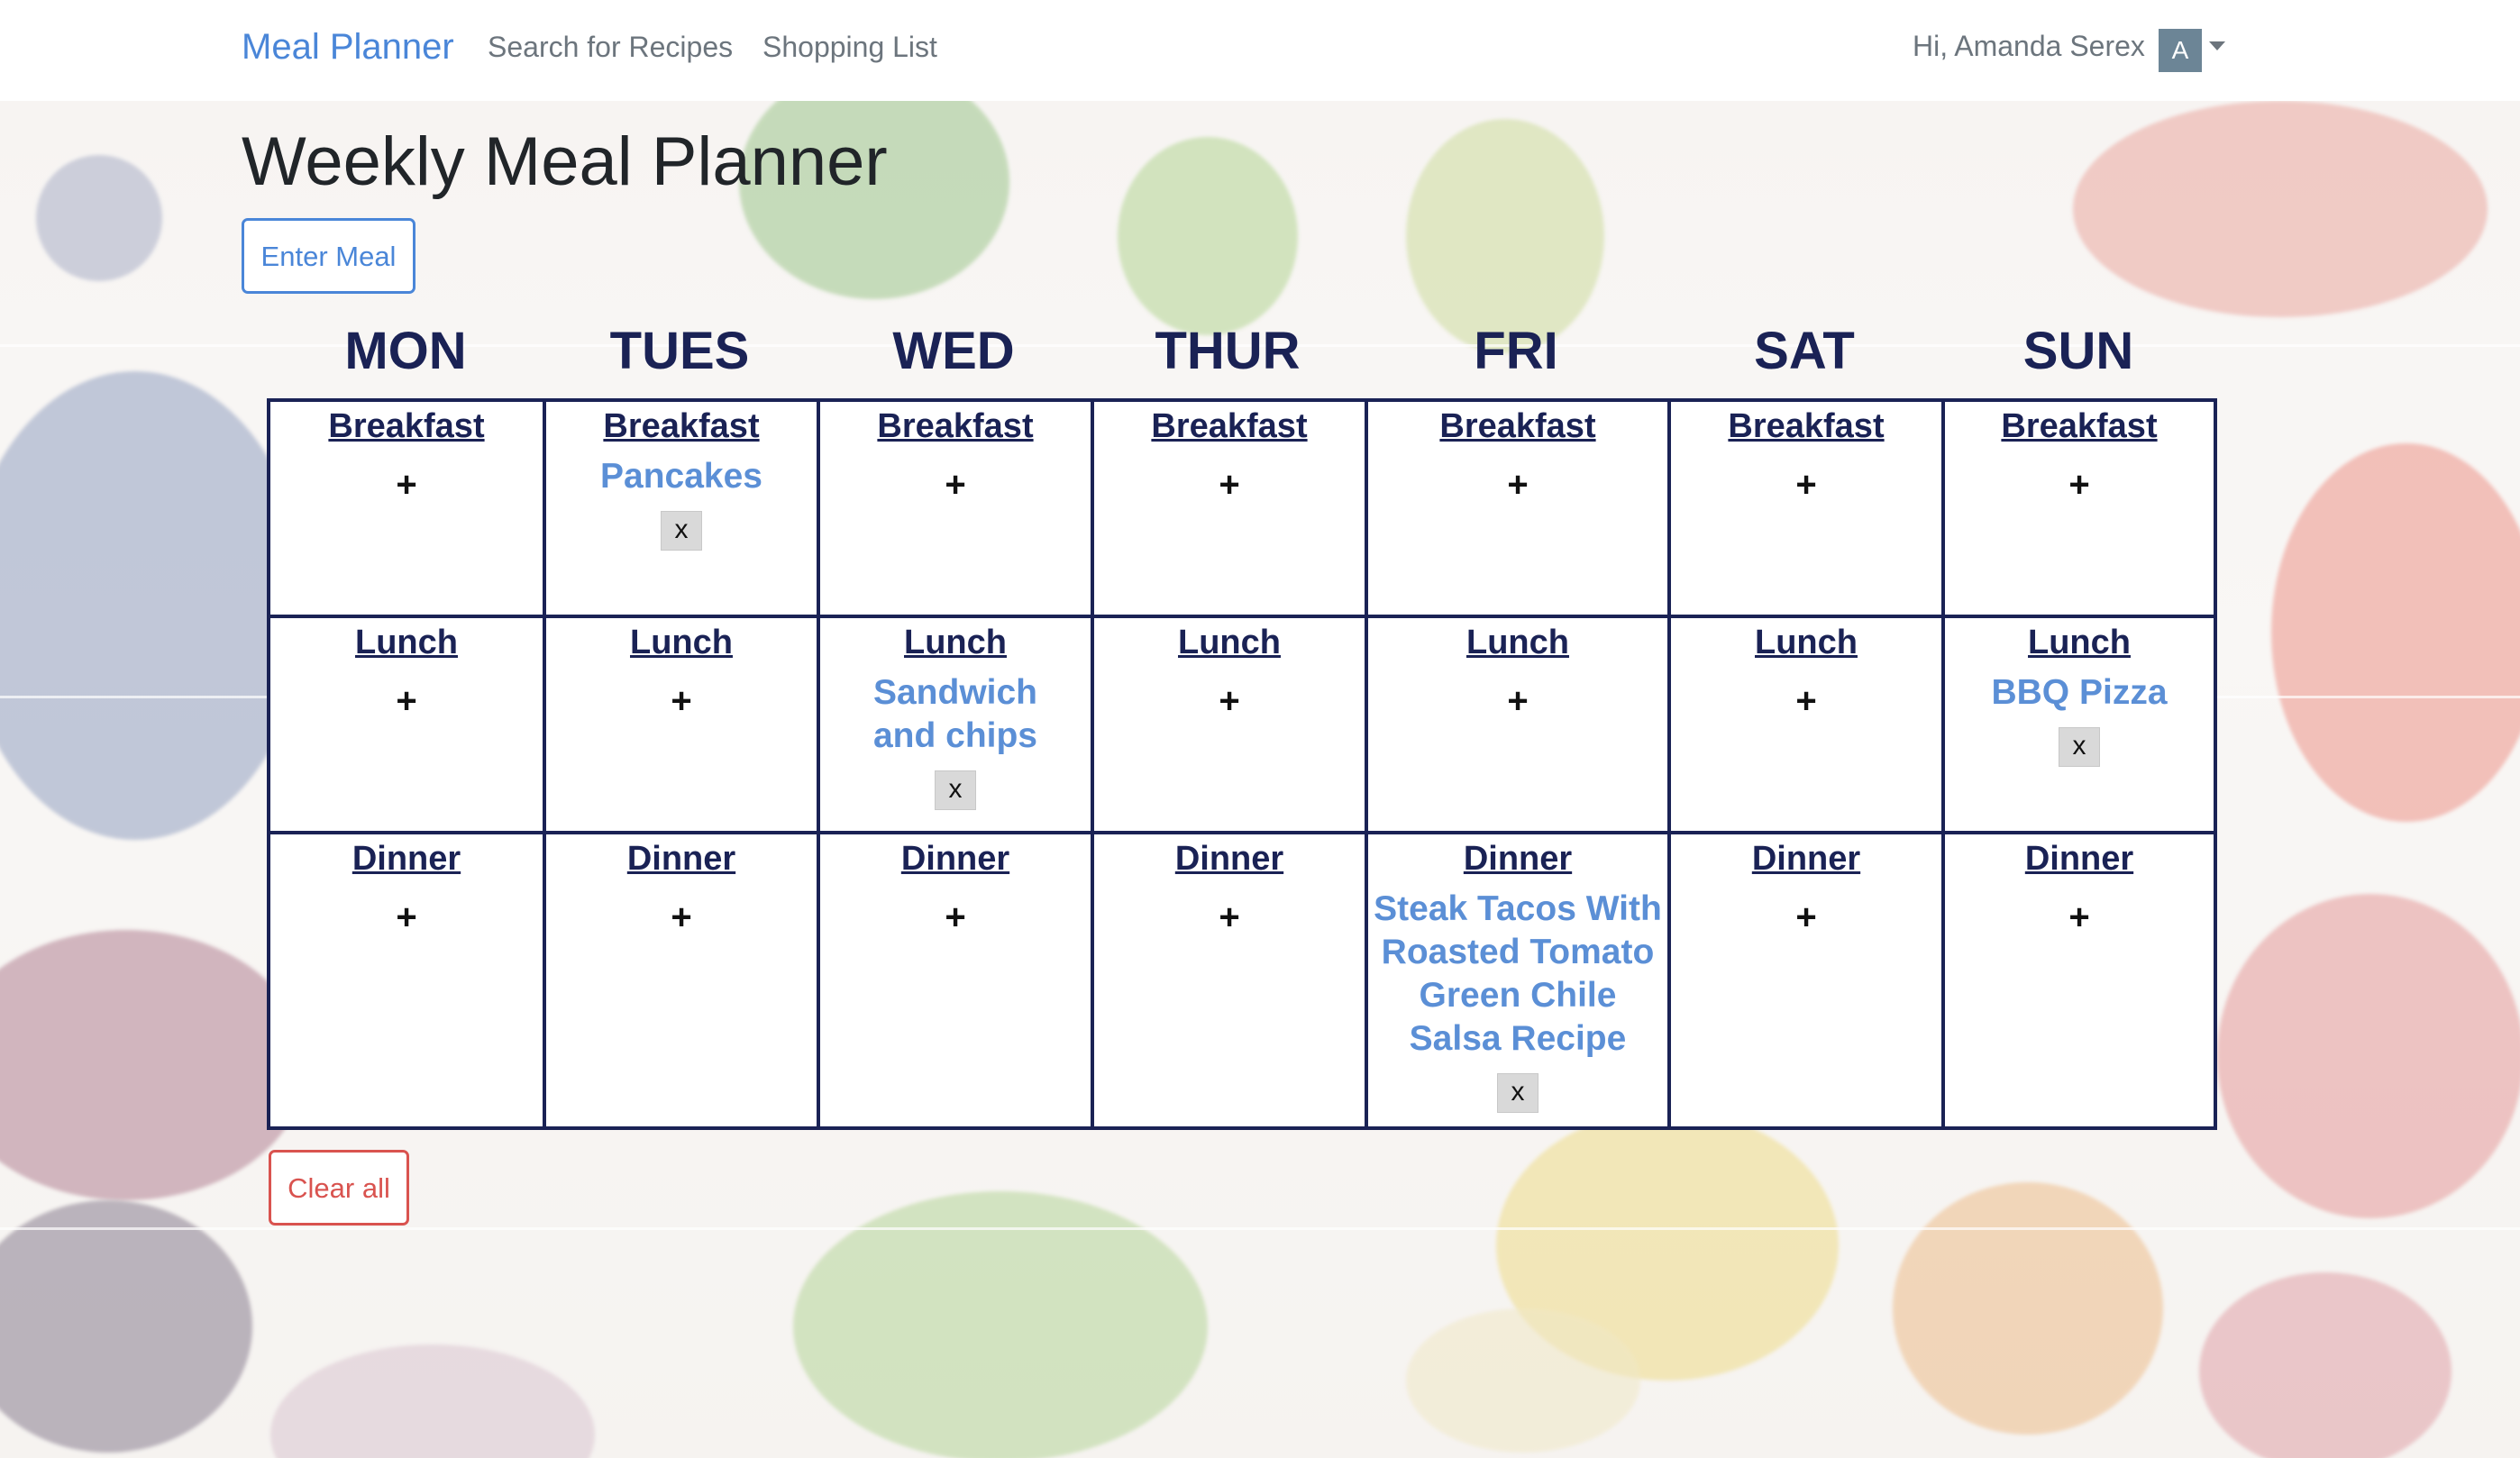  I want to click on day-header-sat: SAT, so click(1804, 351).